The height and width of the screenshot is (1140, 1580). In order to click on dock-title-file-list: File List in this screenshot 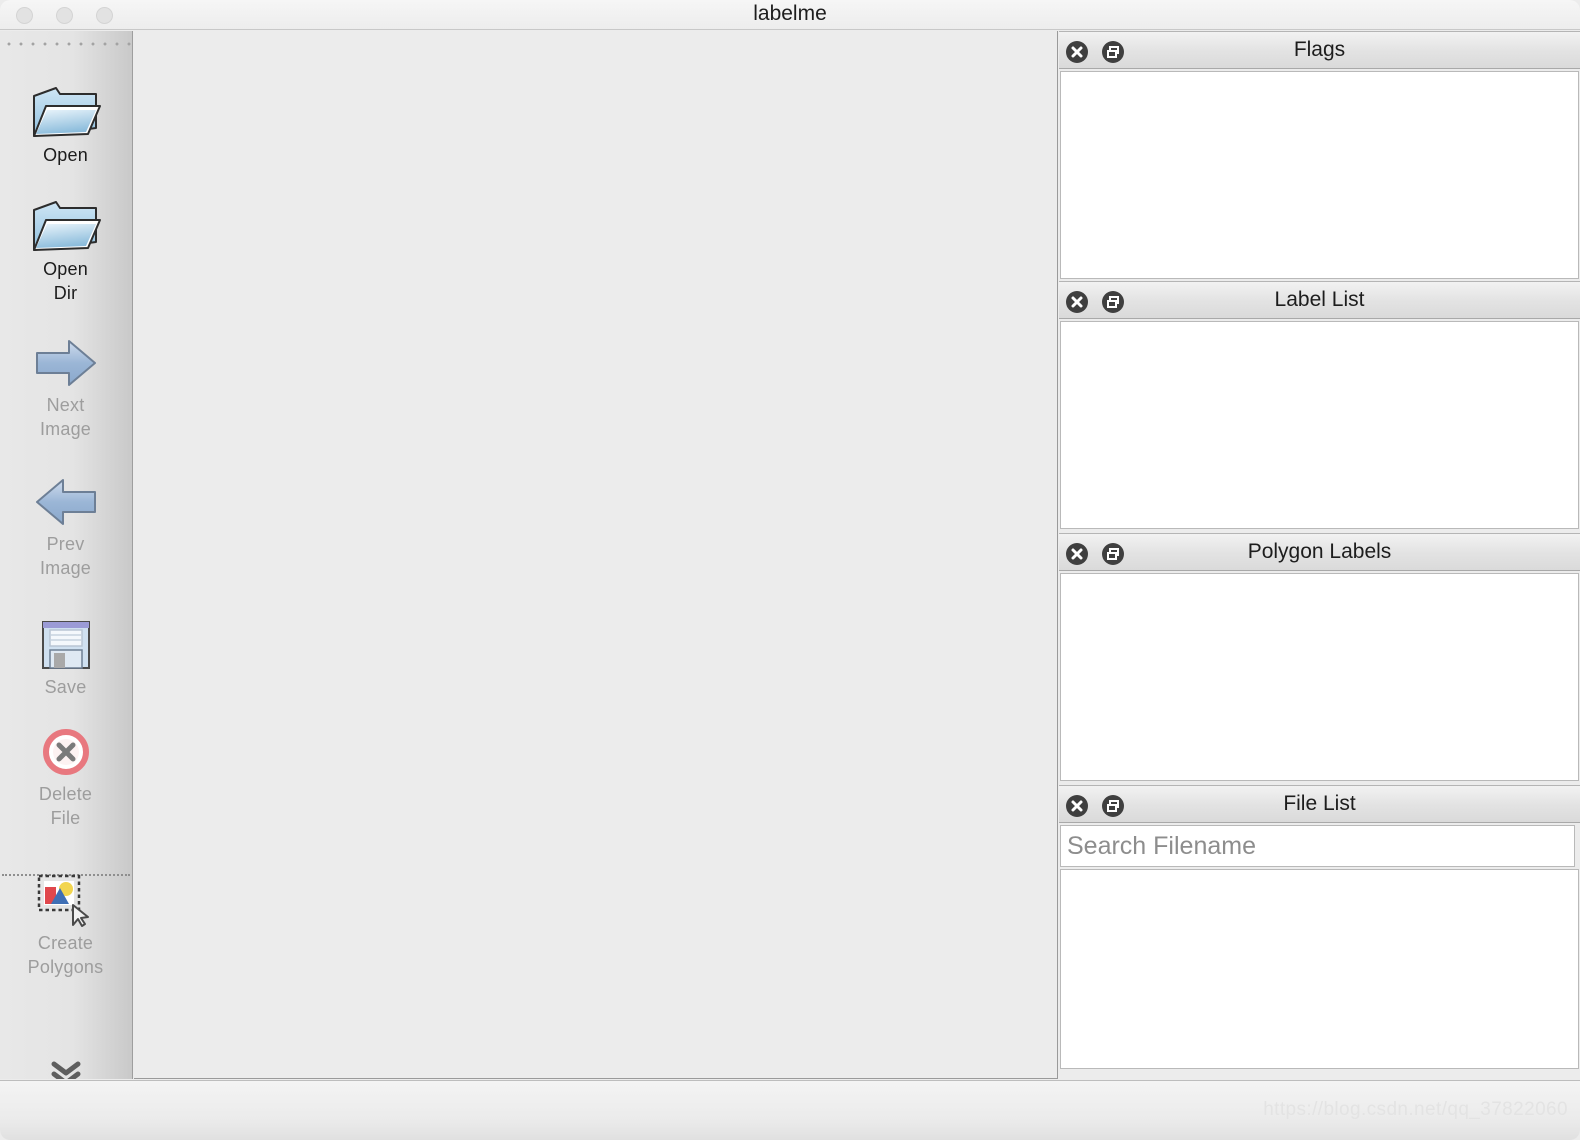, I will do `click(1319, 803)`.